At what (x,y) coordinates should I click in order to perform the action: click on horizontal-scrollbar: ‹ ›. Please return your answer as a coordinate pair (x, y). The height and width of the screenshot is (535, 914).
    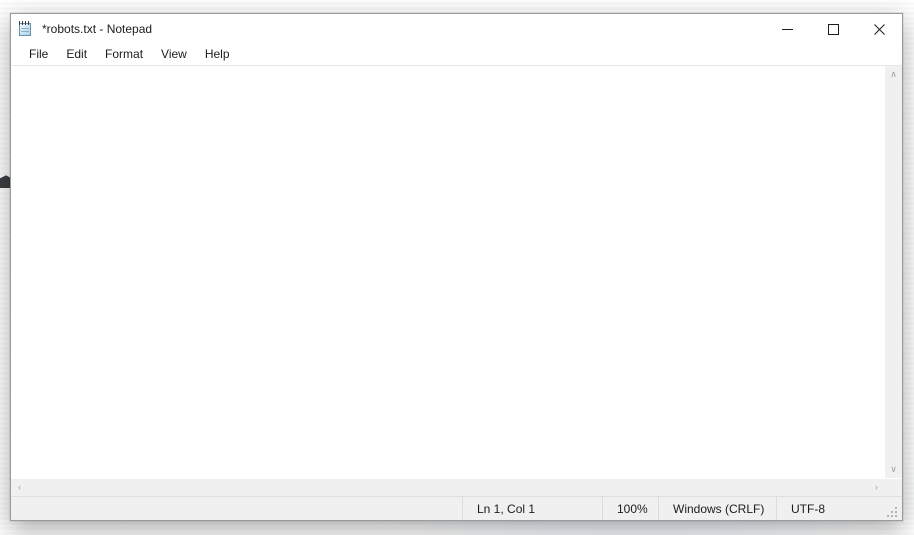
    Looking at the image, I should click on (456, 487).